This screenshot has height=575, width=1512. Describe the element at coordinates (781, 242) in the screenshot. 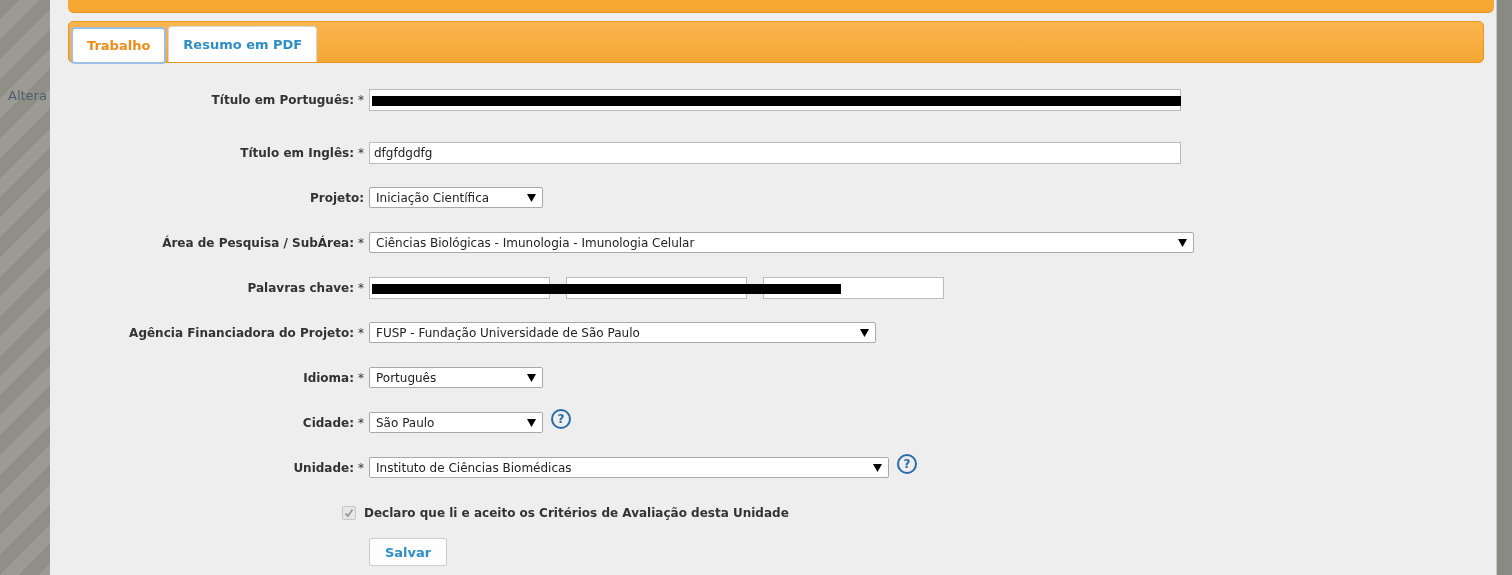

I see `dropdown: Ciências Biológicas - Imunologia - Imunologia Celular` at that location.